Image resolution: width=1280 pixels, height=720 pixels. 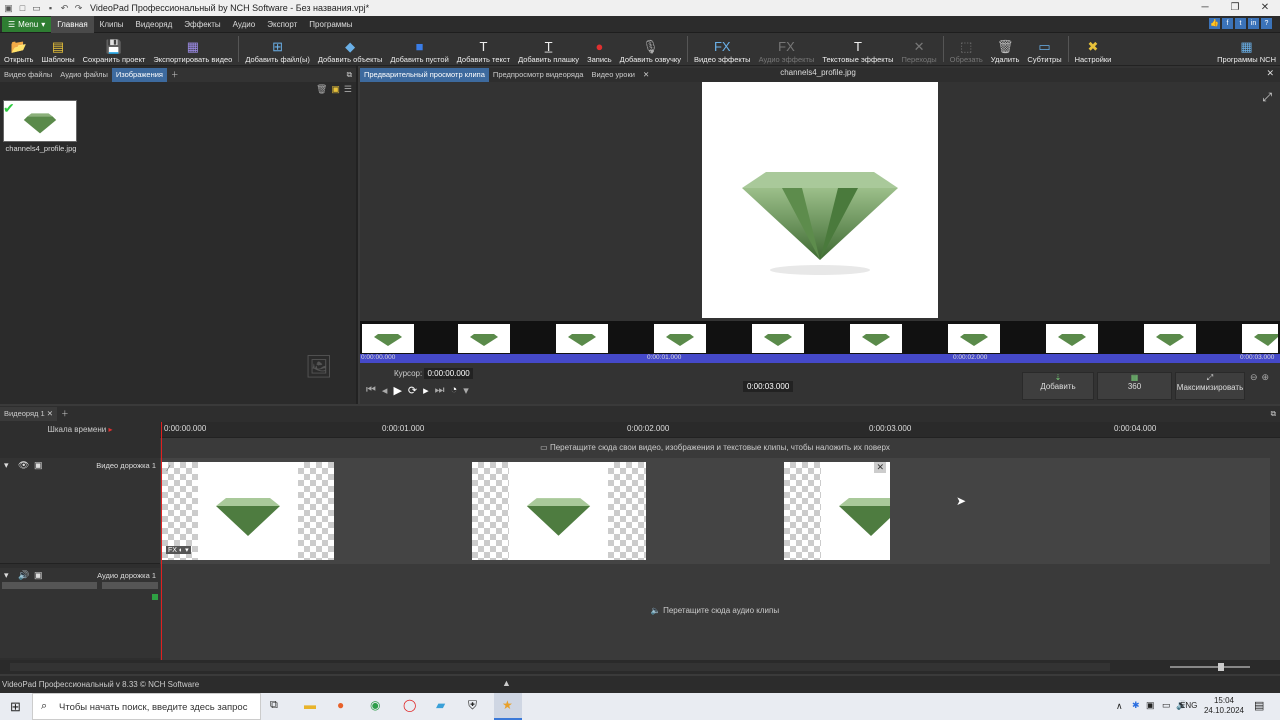 What do you see at coordinates (161, 541) in the screenshot?
I see `playhead` at bounding box center [161, 541].